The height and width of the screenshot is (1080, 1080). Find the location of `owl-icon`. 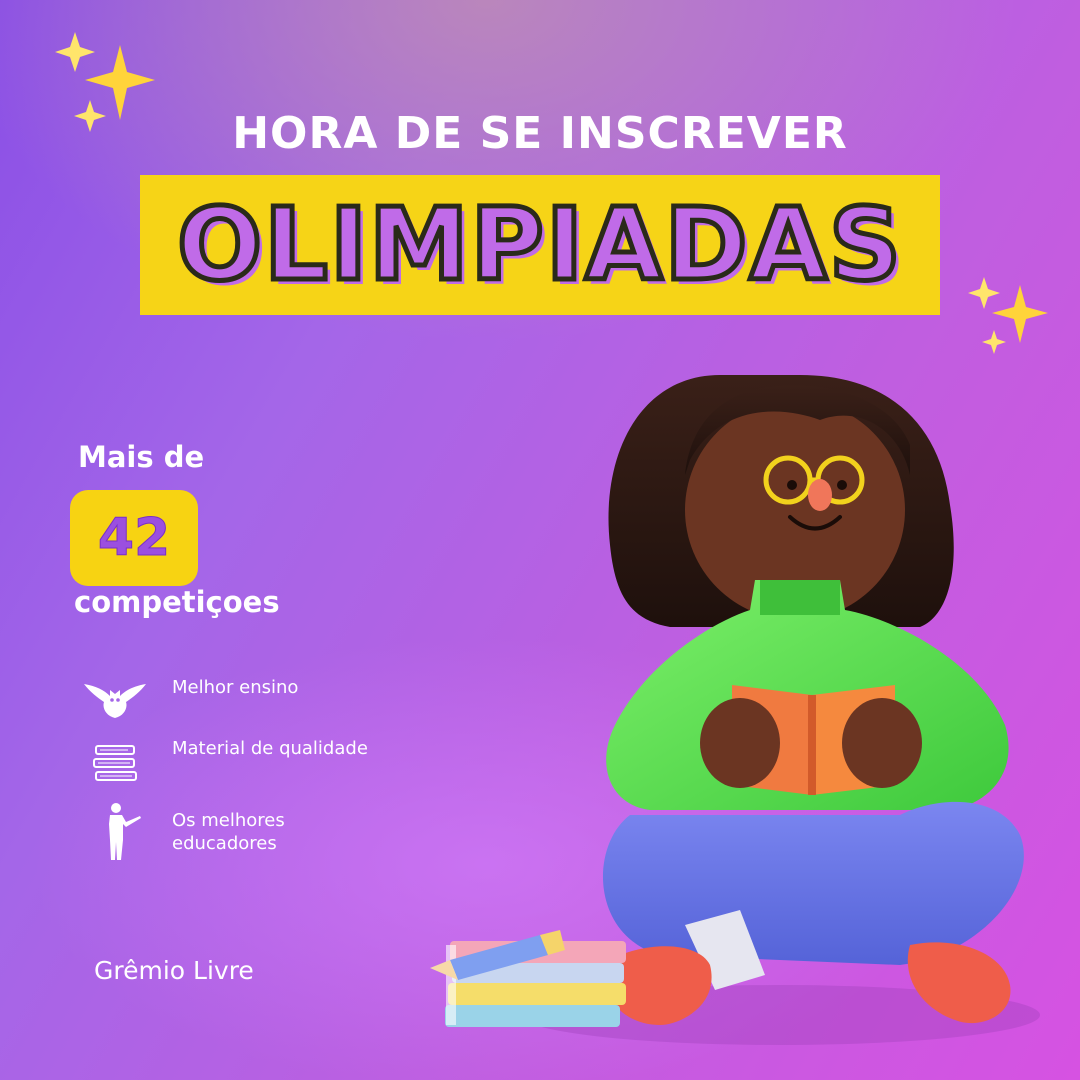

owl-icon is located at coordinates (115, 701).